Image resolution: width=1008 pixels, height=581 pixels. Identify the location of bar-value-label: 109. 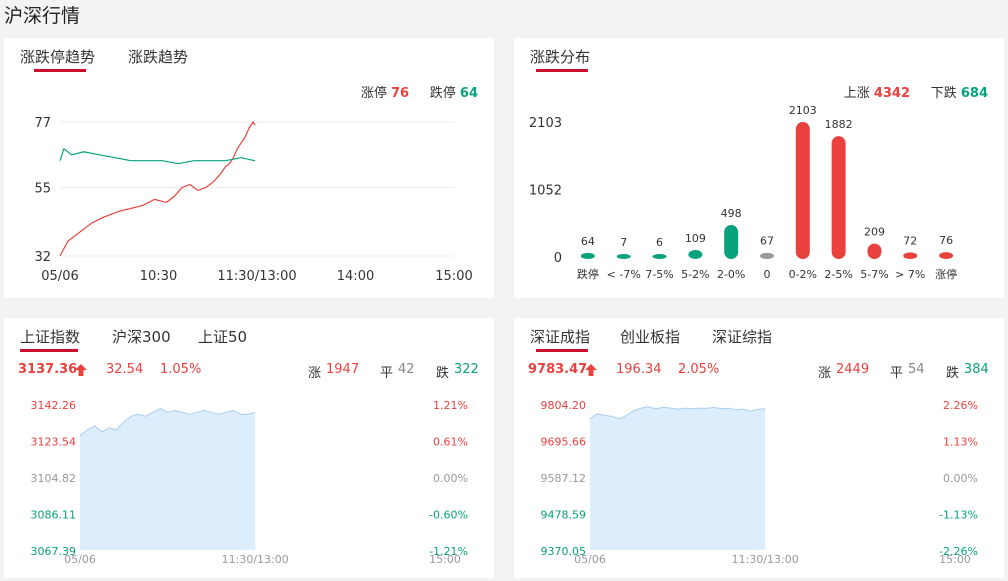
(695, 238).